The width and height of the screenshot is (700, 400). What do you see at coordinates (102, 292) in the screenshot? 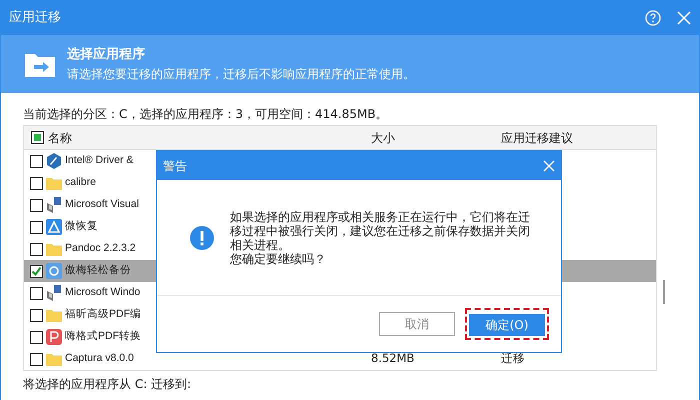
I see `app-name: Microsoft Windo` at bounding box center [102, 292].